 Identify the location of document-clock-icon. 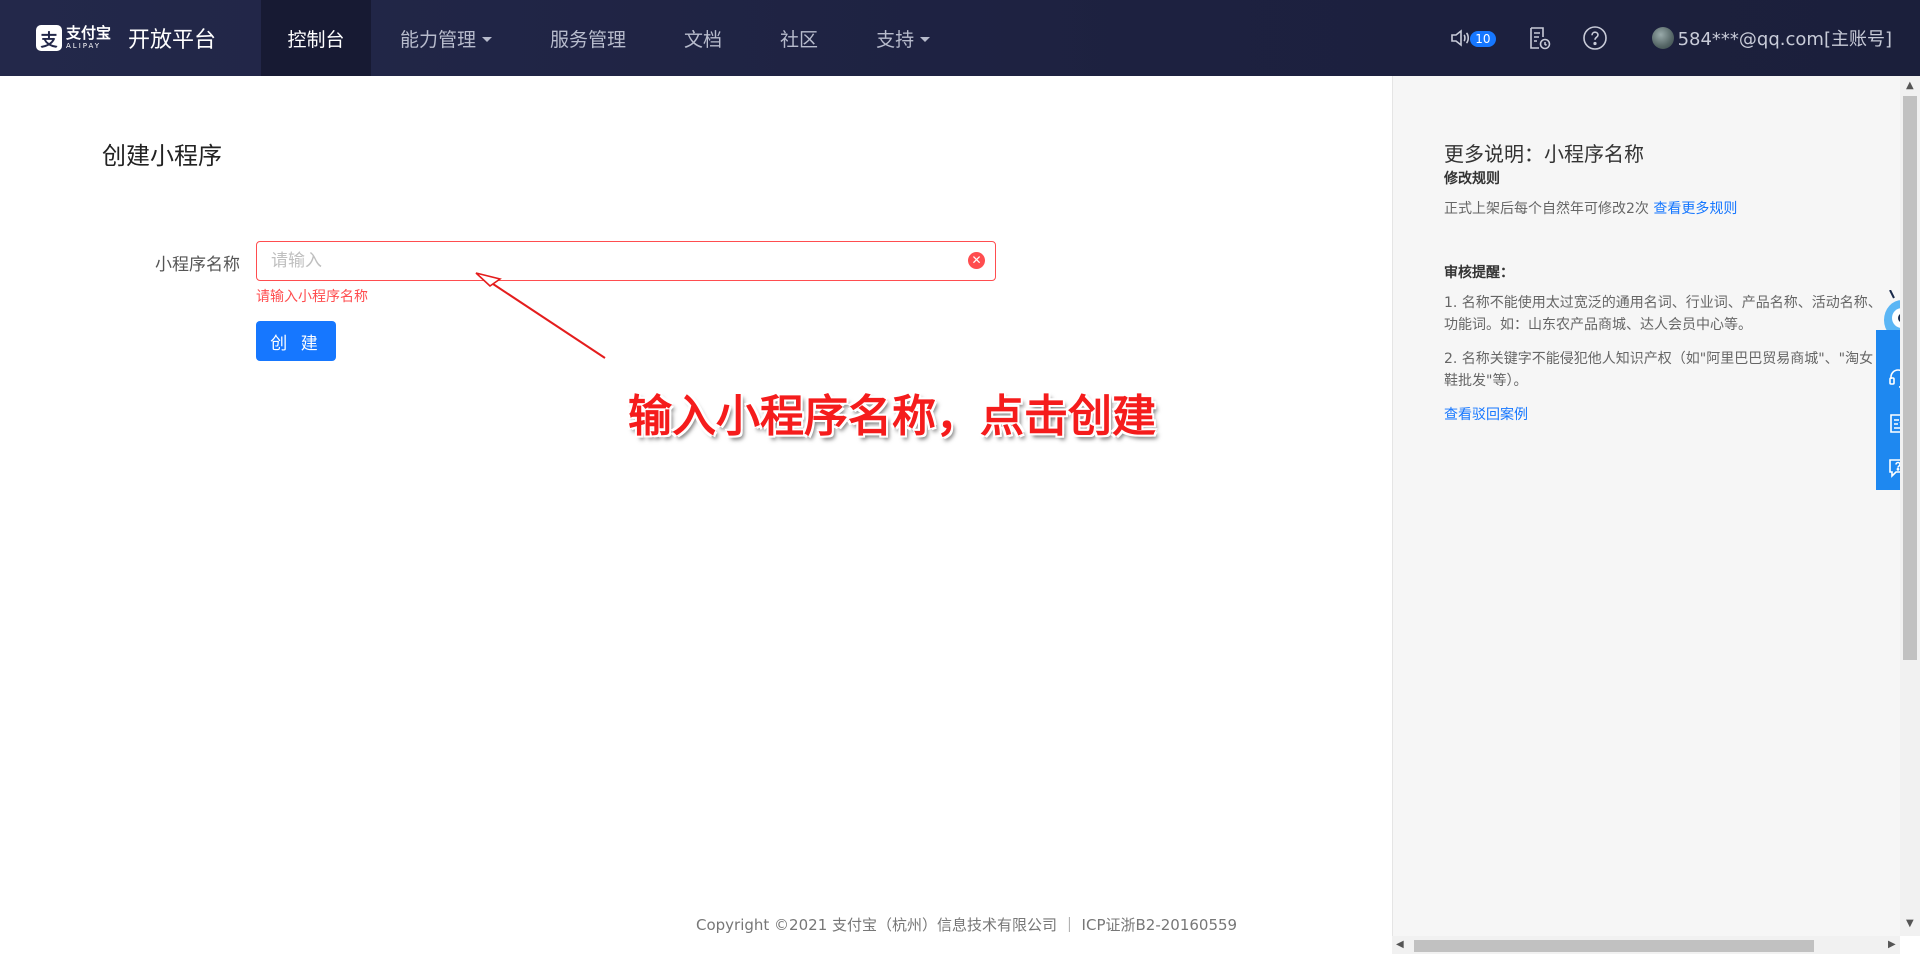
(1539, 38).